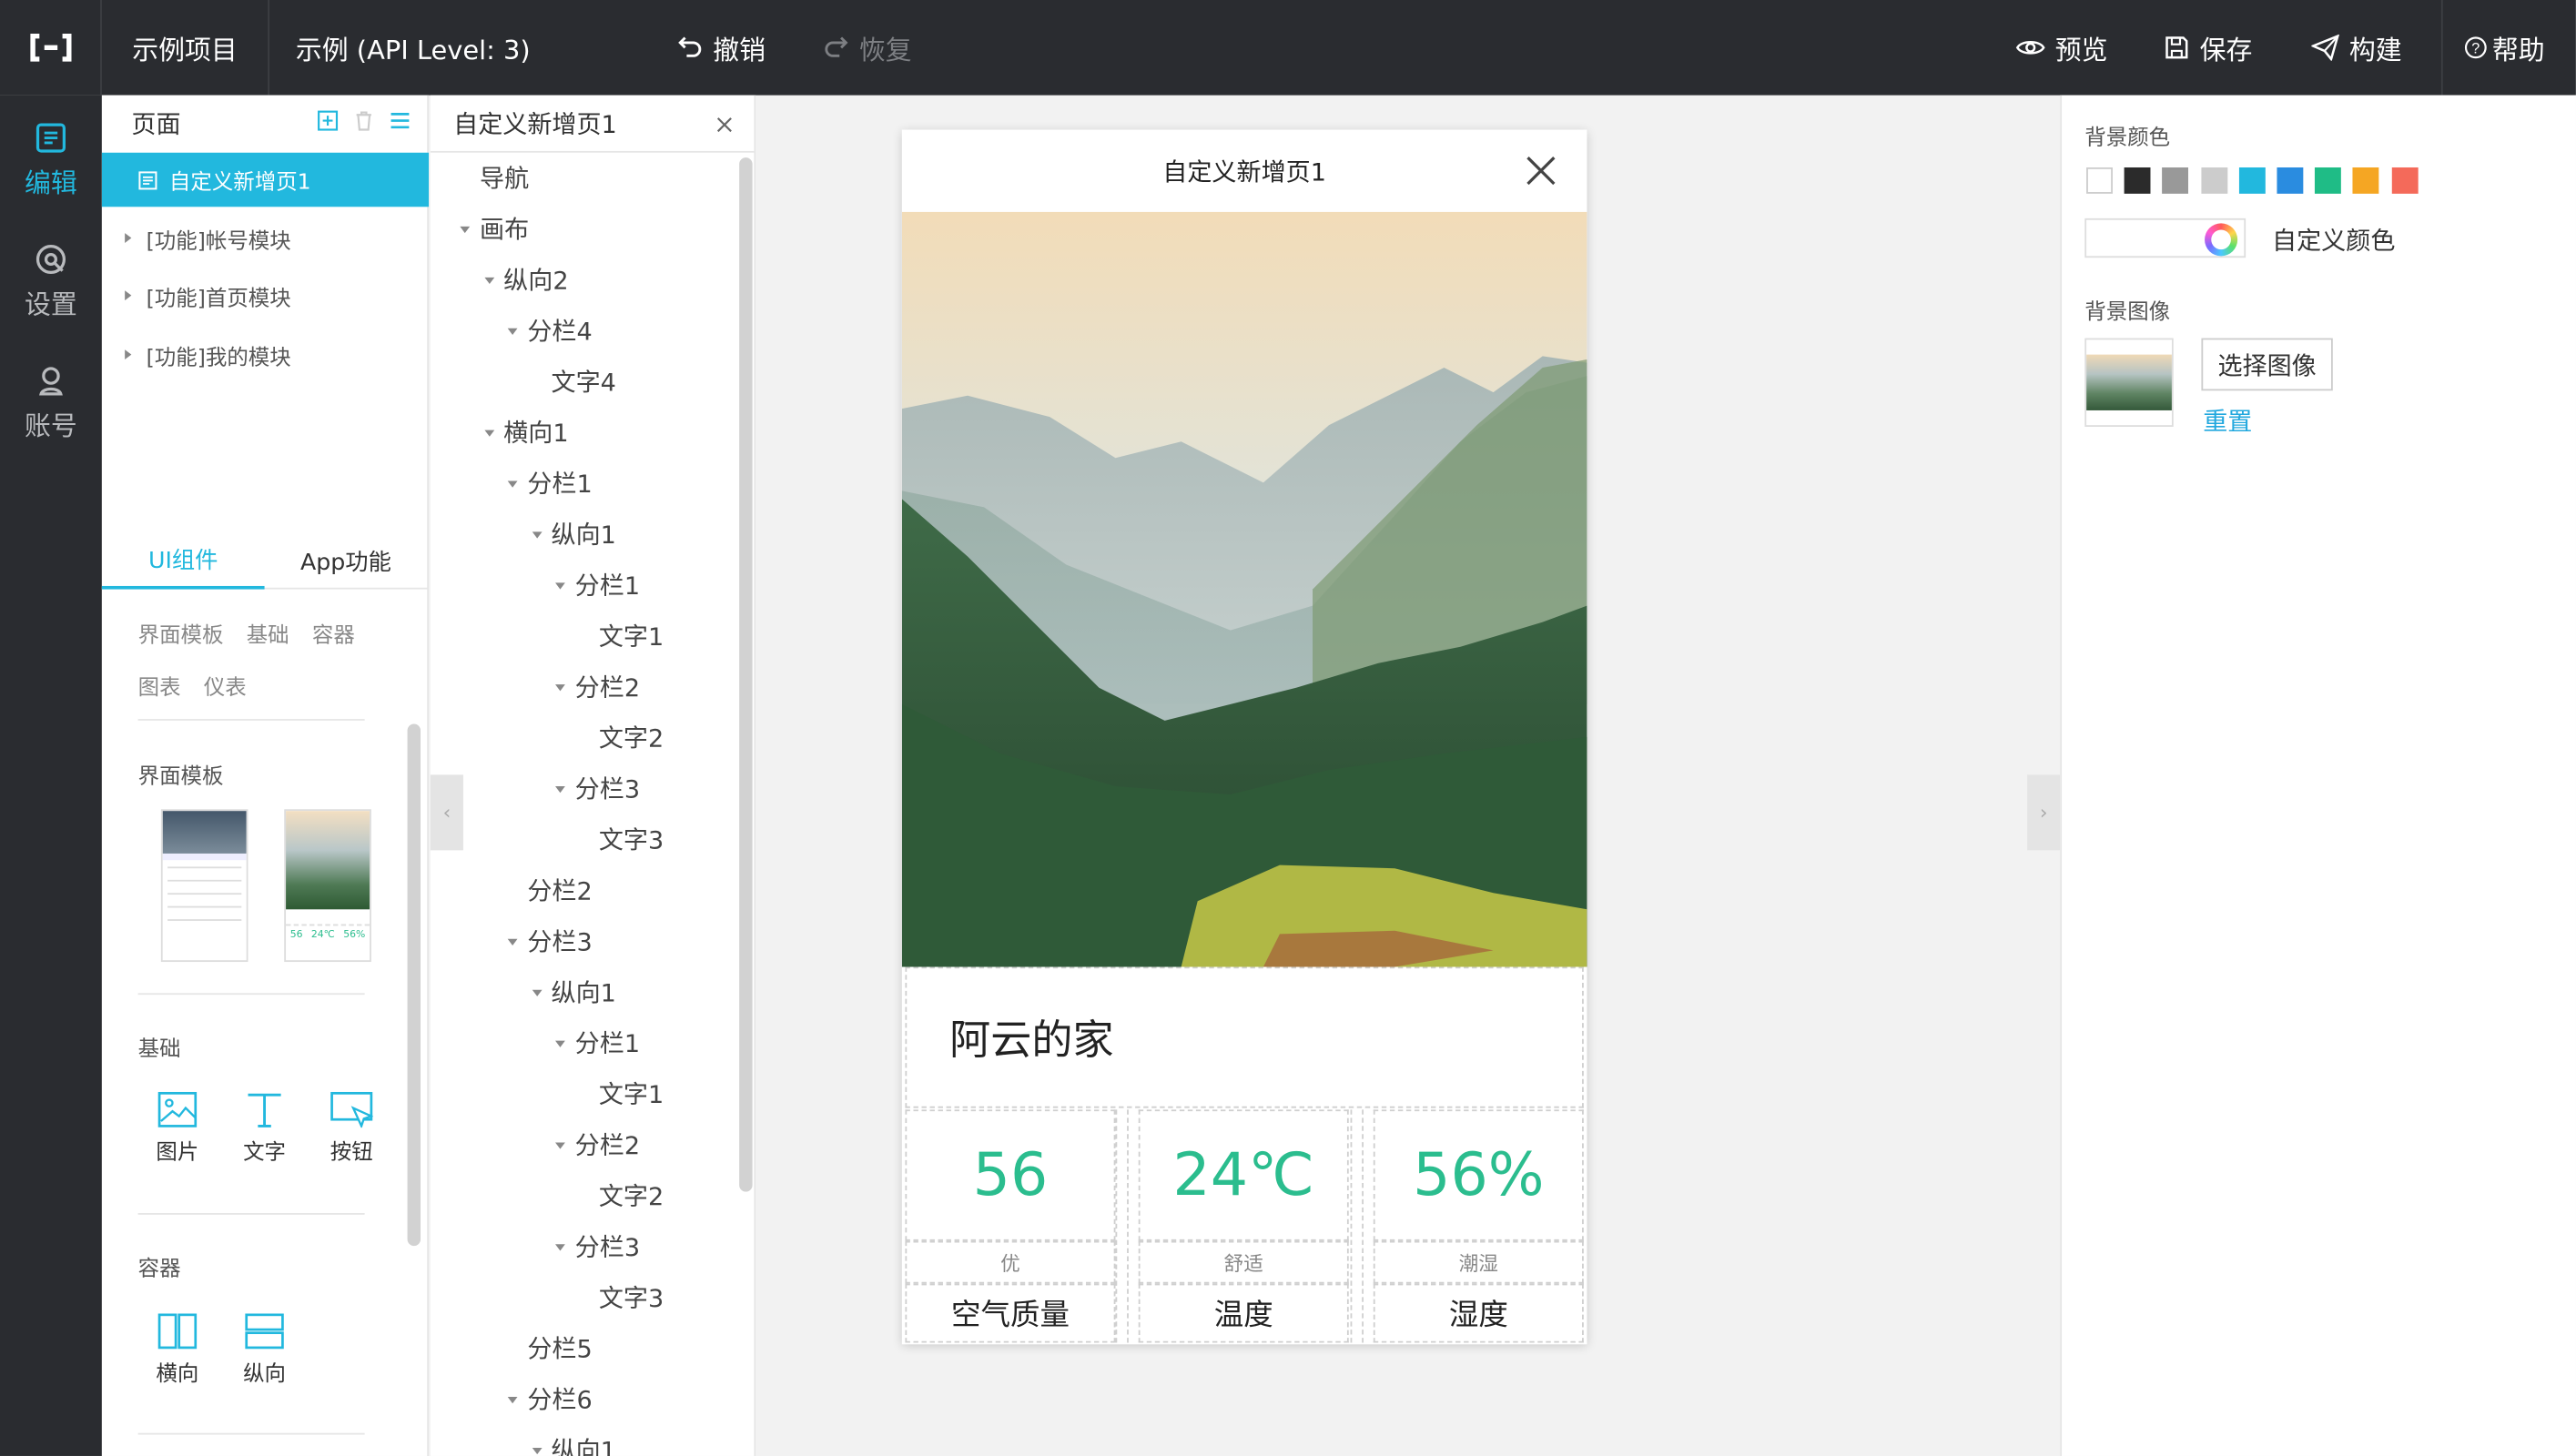 This screenshot has height=1456, width=2576. Describe the element at coordinates (265, 180) in the screenshot. I see `page-item-selected: 自定义新增页1` at that location.